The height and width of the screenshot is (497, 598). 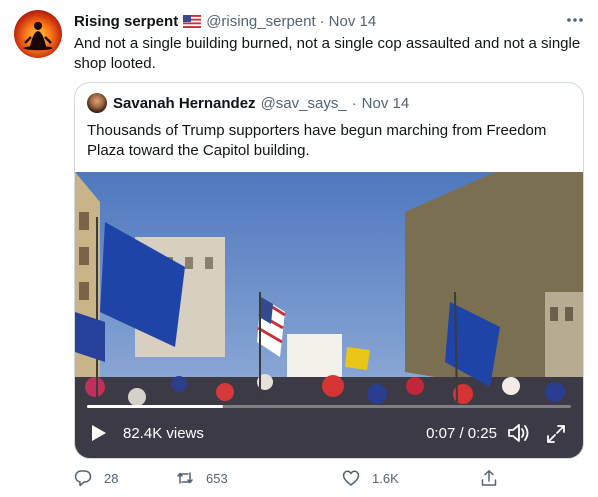 I want to click on video-progress-bar, so click(x=329, y=406).